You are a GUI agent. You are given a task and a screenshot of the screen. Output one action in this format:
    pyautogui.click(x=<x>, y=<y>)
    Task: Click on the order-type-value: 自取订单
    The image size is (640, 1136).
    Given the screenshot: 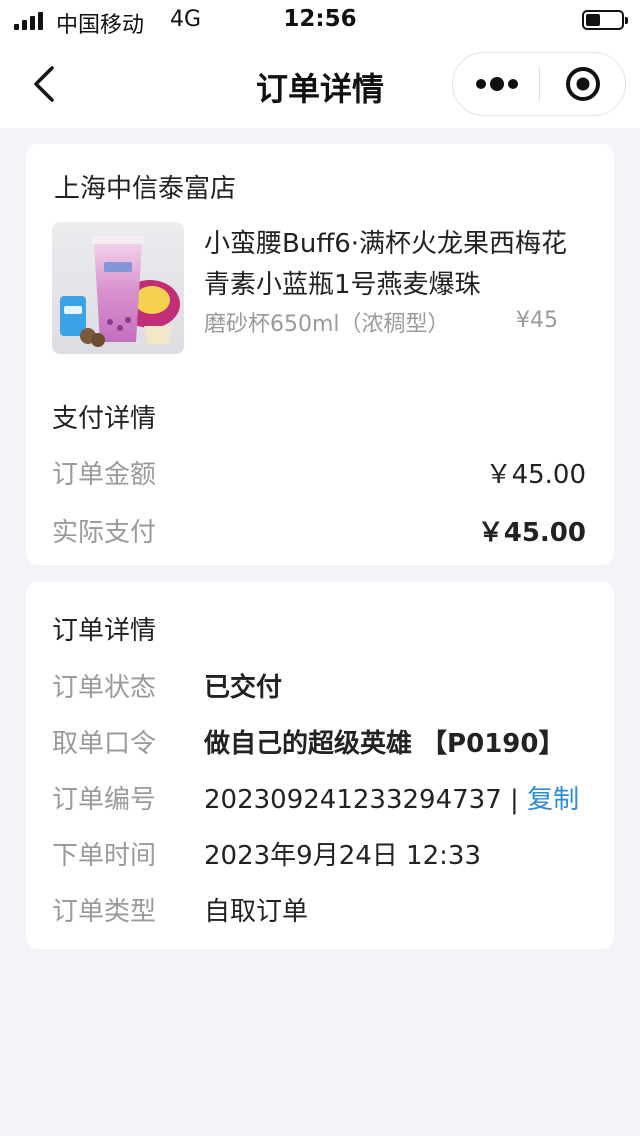 What is the action you would take?
    pyautogui.click(x=256, y=912)
    